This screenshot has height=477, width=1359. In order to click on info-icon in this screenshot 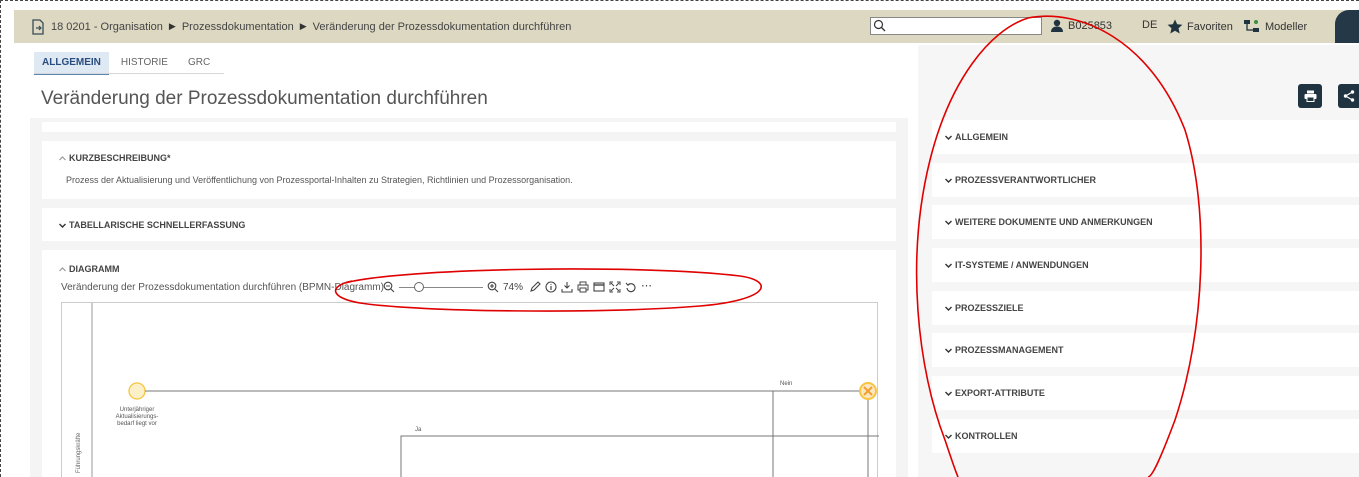, I will do `click(551, 287)`.